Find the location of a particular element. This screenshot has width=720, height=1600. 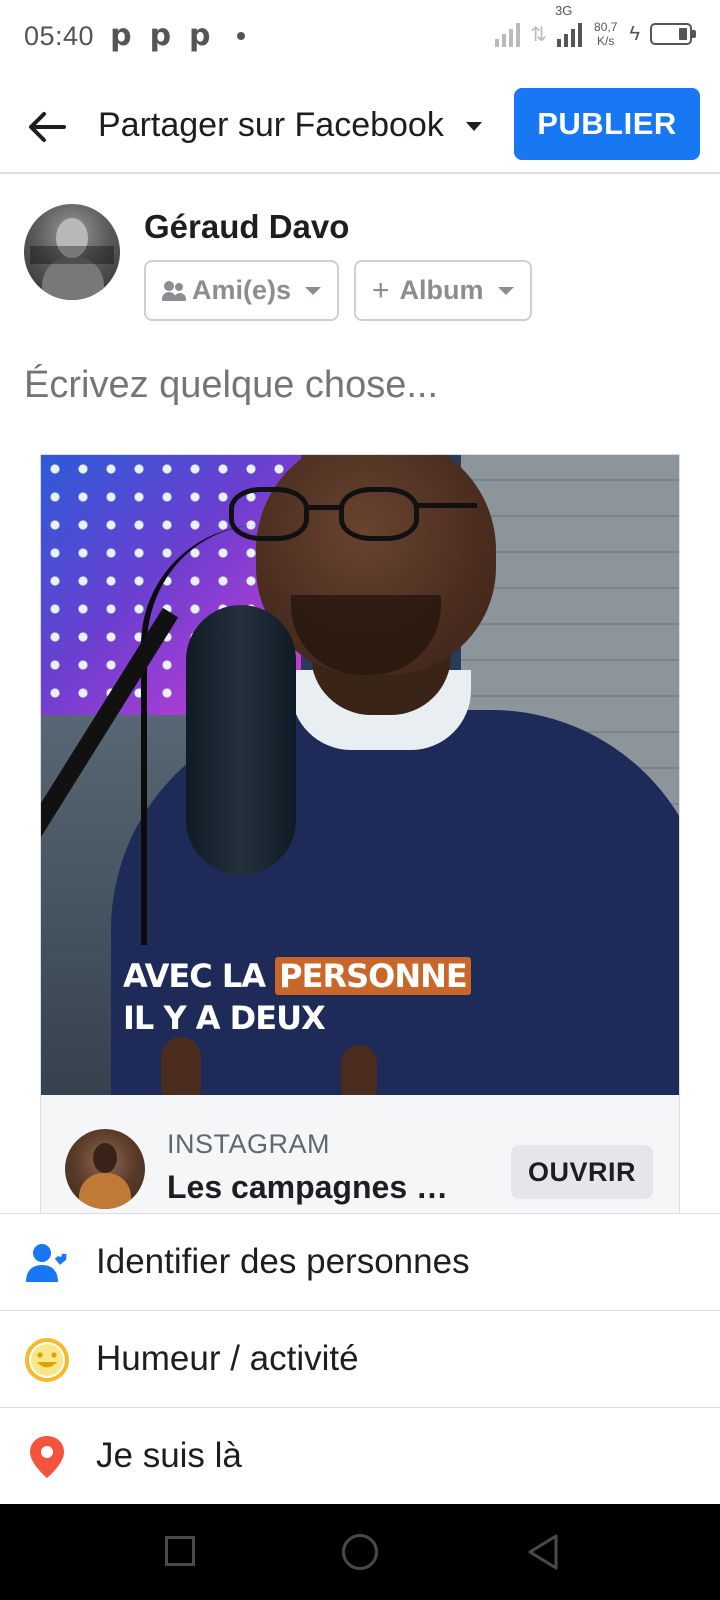

network-speed-value: 80,7 is located at coordinates (606, 27).